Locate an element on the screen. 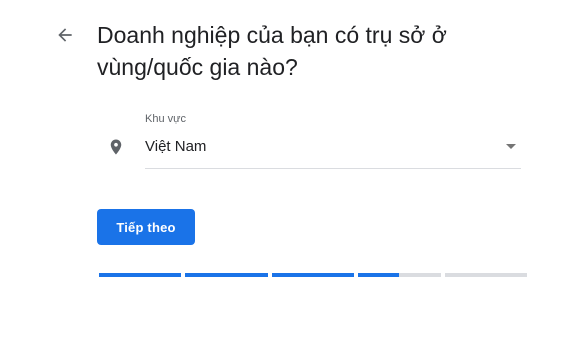 Image resolution: width=588 pixels, height=349 pixels. region-field-label: Khu vực is located at coordinates (165, 119).